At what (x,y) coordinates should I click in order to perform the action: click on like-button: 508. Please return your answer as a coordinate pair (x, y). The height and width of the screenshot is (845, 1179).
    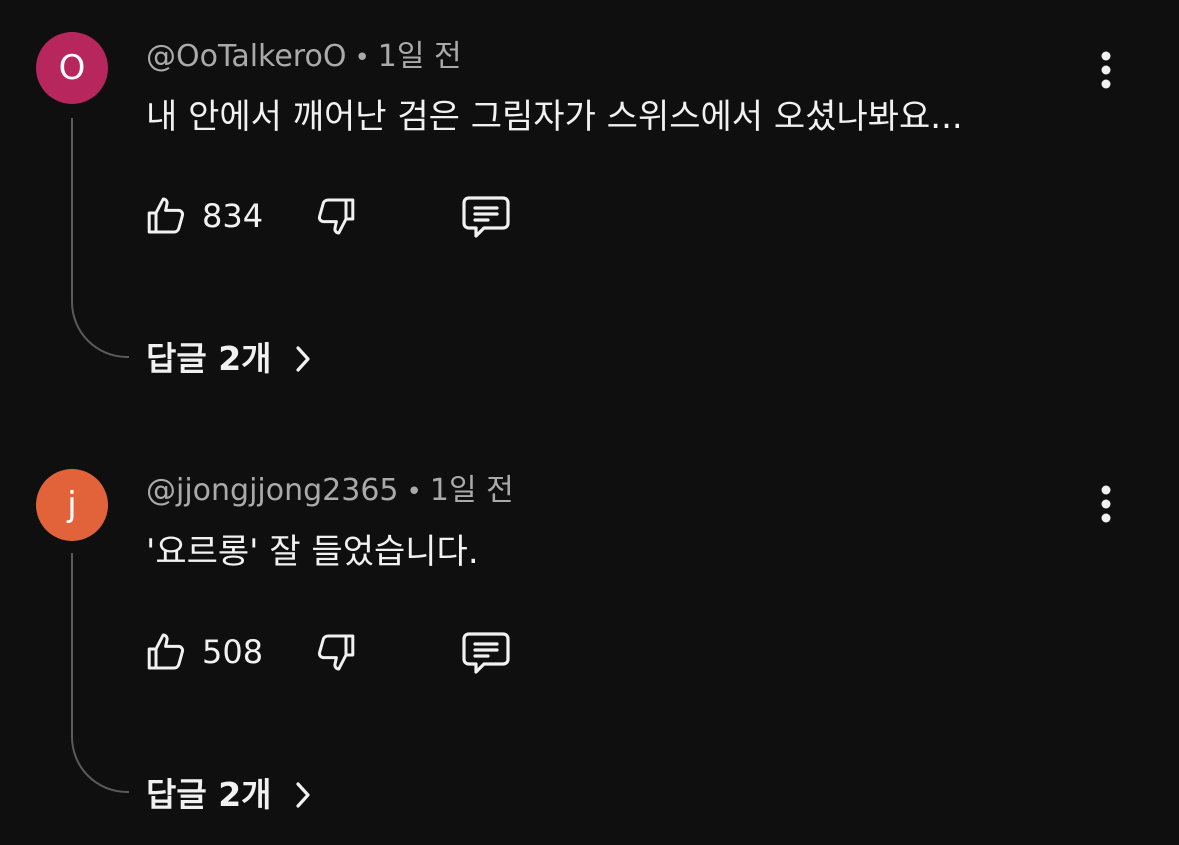
    Looking at the image, I should click on (202, 652).